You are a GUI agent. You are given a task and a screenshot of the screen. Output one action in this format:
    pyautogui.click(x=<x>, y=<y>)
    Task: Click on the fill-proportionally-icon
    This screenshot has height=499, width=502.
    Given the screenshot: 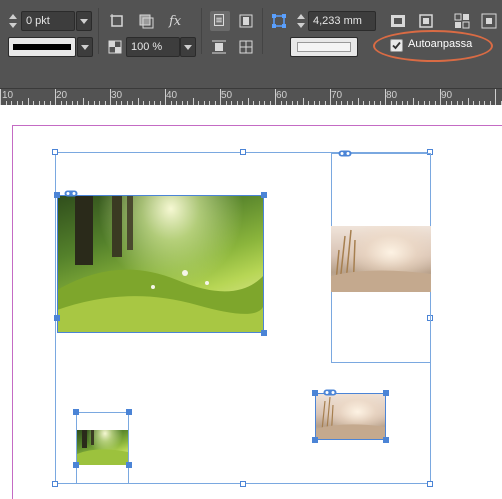 What is the action you would take?
    pyautogui.click(x=462, y=21)
    